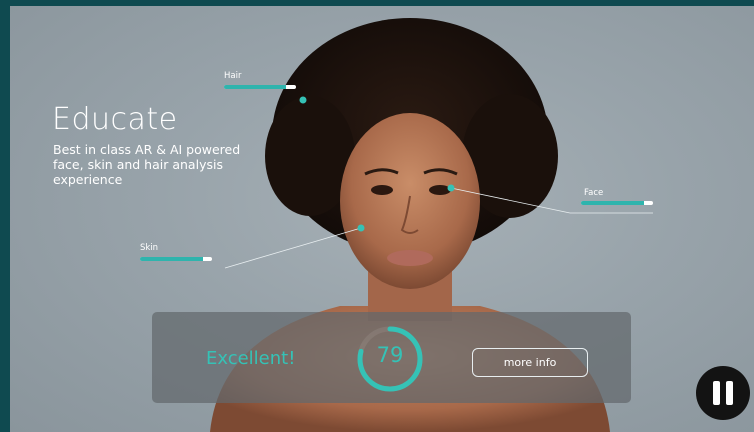 The image size is (754, 432). I want to click on hair-marker, so click(303, 100).